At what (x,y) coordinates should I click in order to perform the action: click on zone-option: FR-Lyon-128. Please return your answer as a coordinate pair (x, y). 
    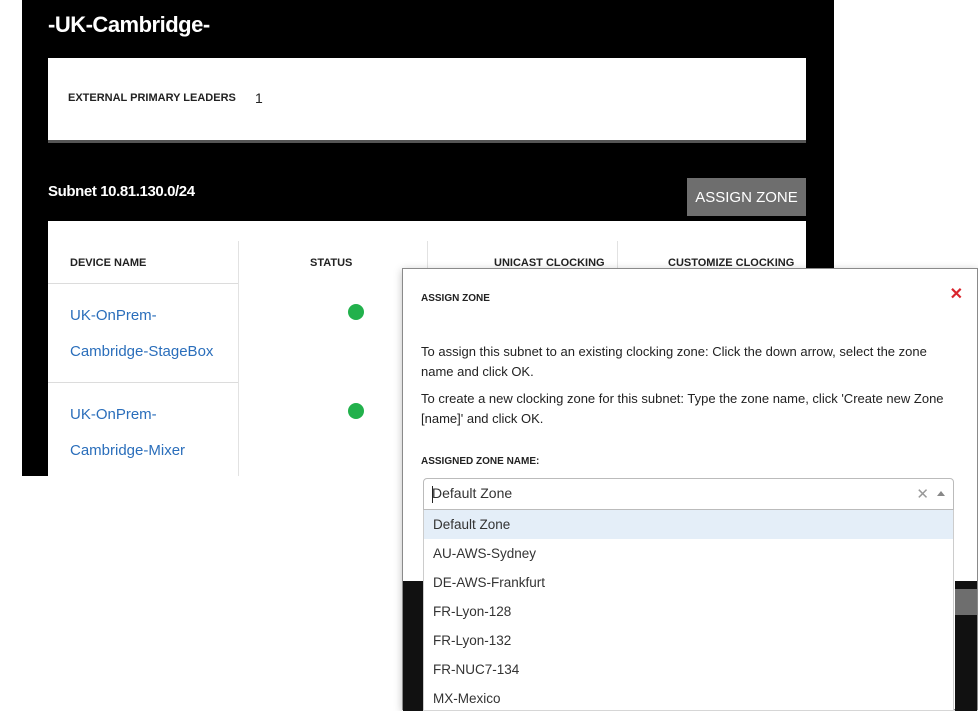
    Looking at the image, I should click on (688, 611).